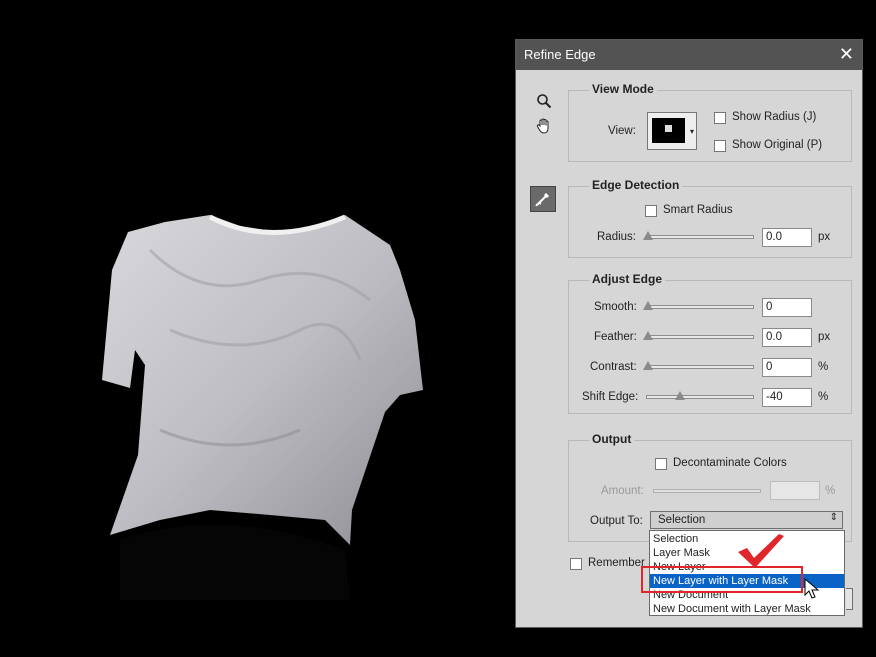 The height and width of the screenshot is (657, 876). What do you see at coordinates (787, 237) in the screenshot?
I see `radius-input: 0.0` at bounding box center [787, 237].